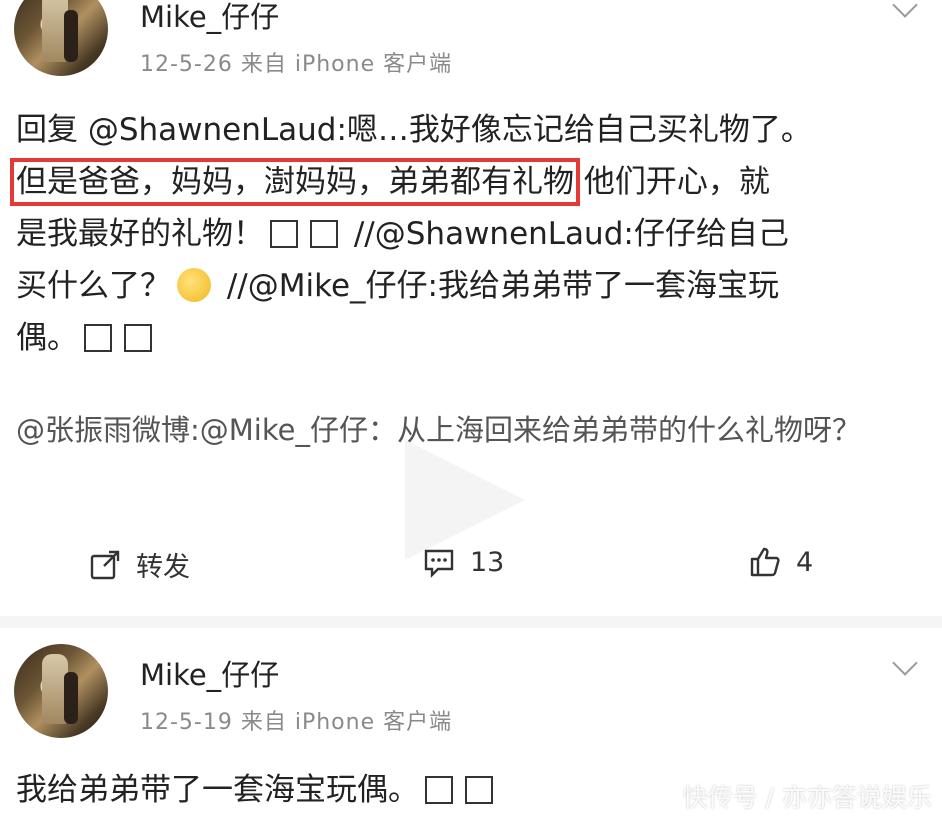 This screenshot has height=818, width=942. I want to click on like-button: 4, so click(780, 562).